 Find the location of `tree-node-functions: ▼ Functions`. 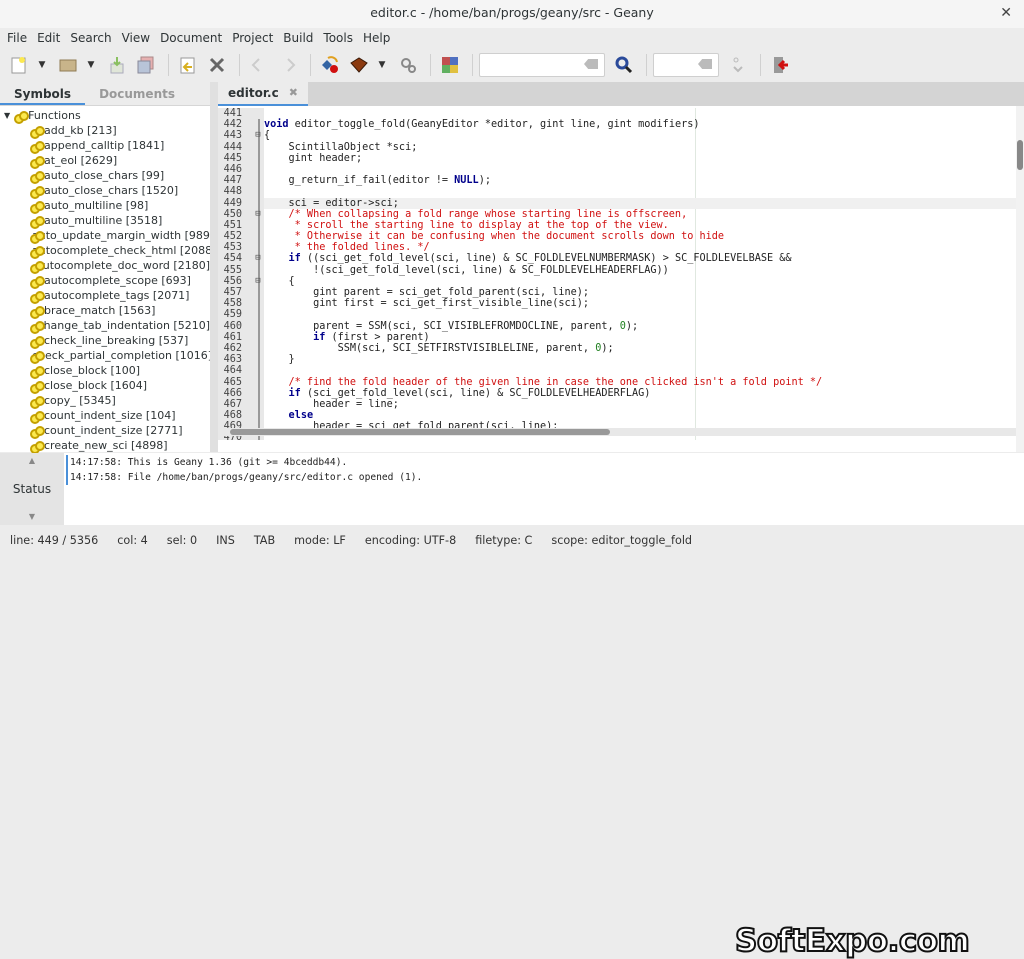

tree-node-functions: ▼ Functions is located at coordinates (105, 116).